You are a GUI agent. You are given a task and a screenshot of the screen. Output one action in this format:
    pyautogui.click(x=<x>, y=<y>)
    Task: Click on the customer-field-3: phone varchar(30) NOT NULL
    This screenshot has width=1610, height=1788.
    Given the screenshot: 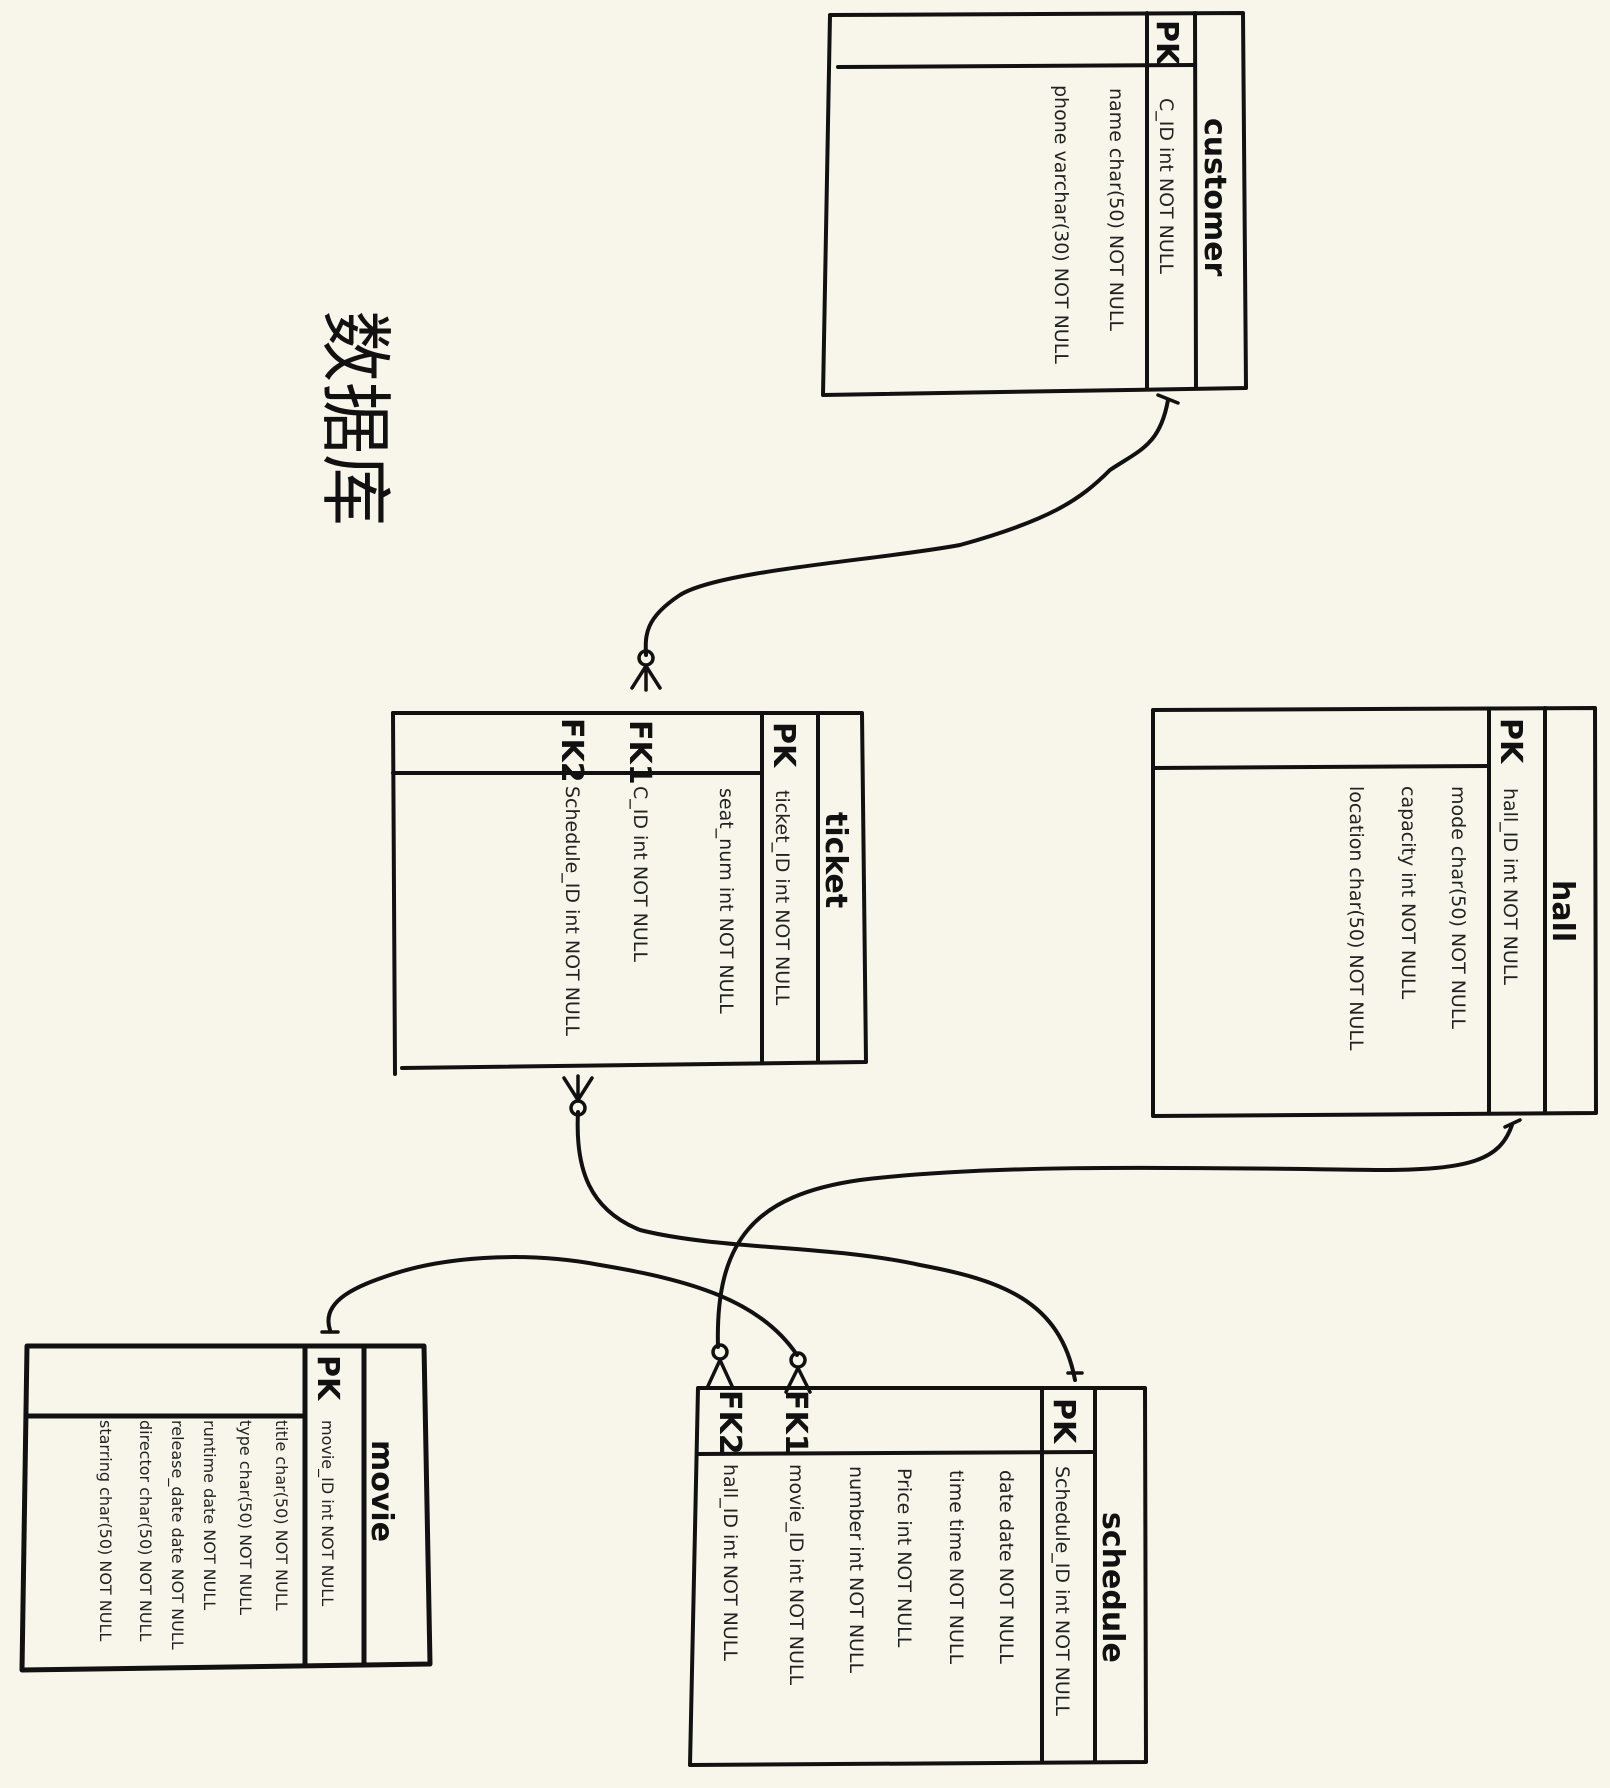 What is the action you would take?
    pyautogui.click(x=1061, y=224)
    